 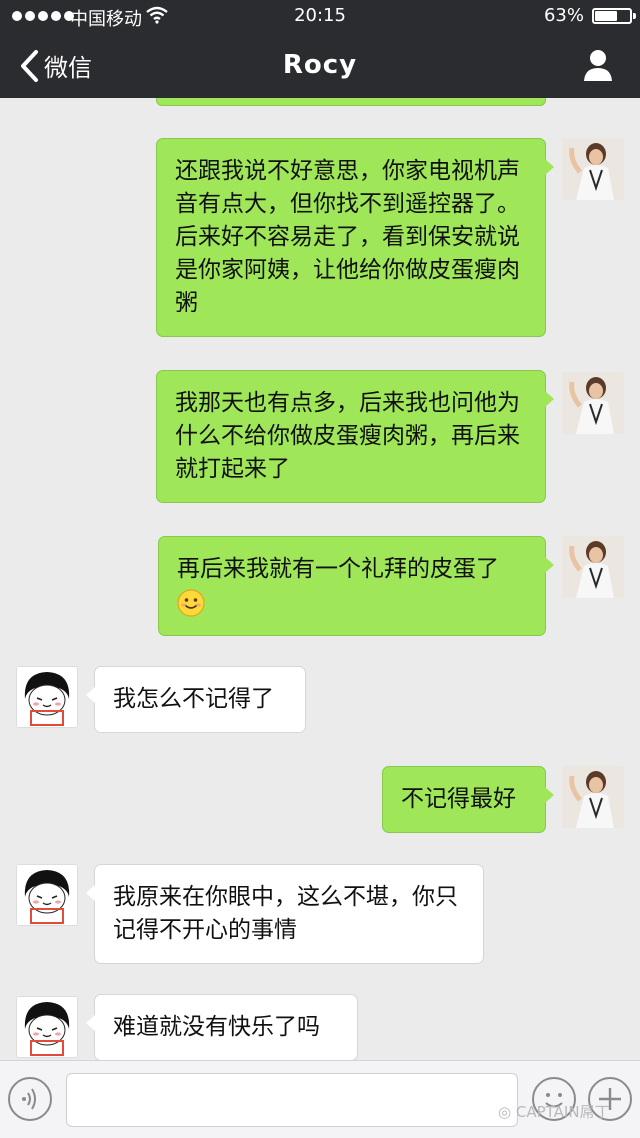 I want to click on message-text: 难道就没有快乐了吗, so click(x=216, y=1027).